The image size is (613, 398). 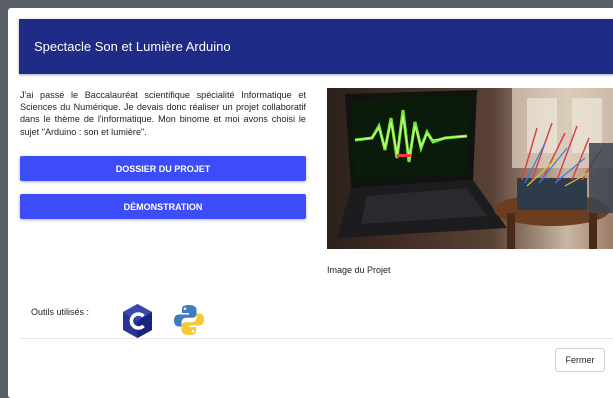 What do you see at coordinates (189, 322) in the screenshot?
I see `python-icon` at bounding box center [189, 322].